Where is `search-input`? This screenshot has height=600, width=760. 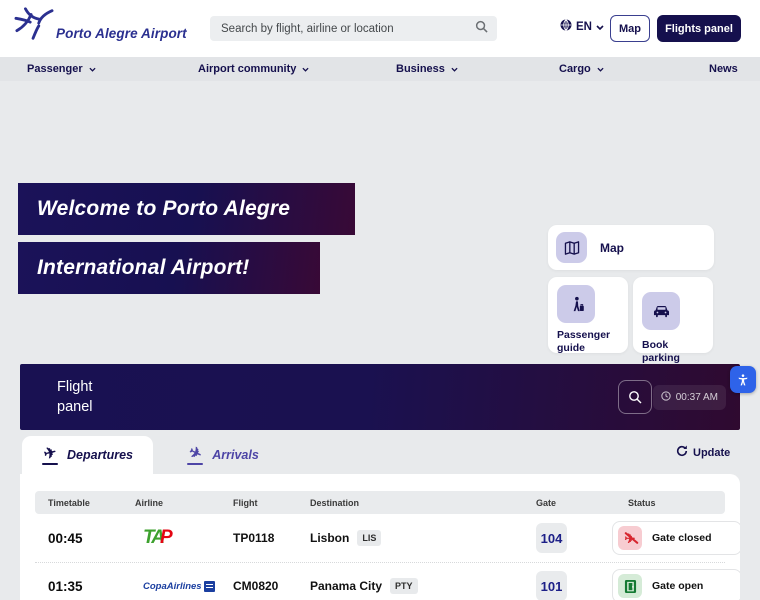 search-input is located at coordinates (348, 28).